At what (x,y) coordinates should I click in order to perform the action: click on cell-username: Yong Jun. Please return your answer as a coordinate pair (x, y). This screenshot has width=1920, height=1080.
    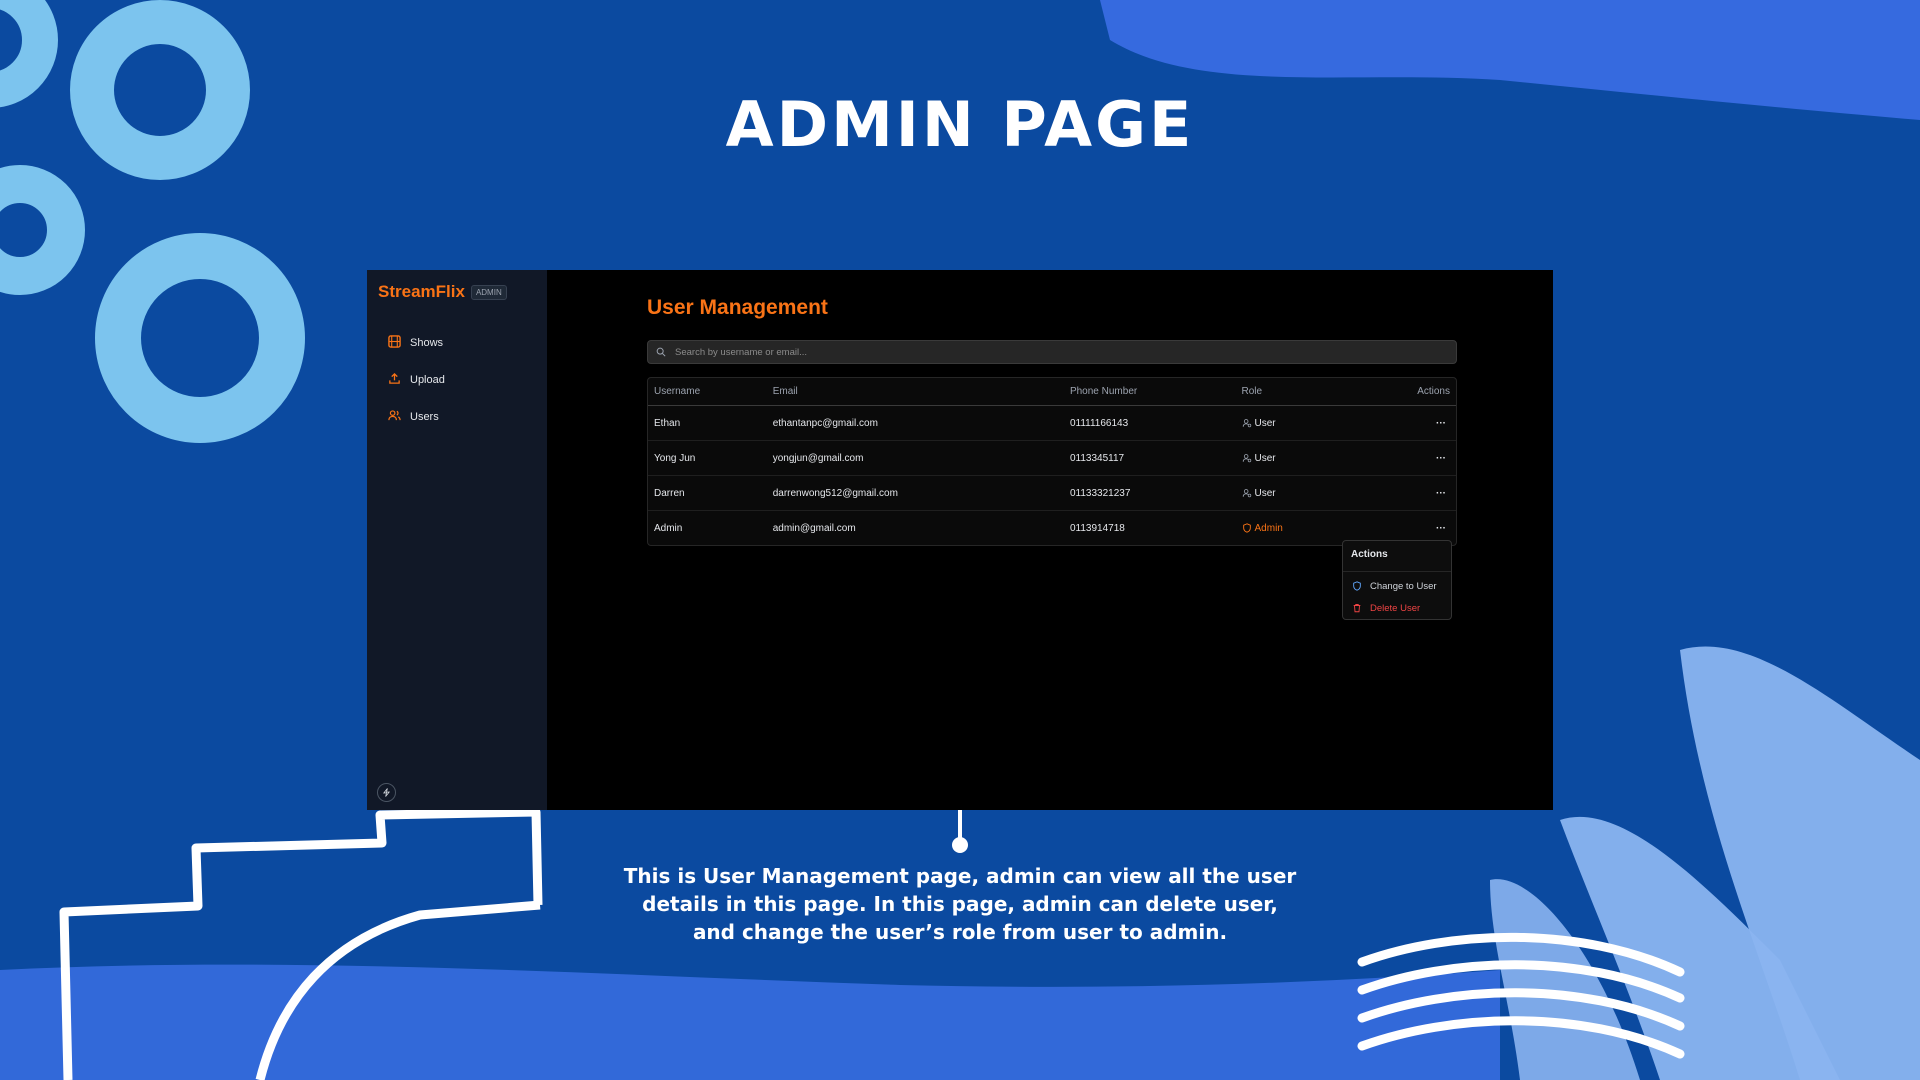
    Looking at the image, I should click on (675, 458).